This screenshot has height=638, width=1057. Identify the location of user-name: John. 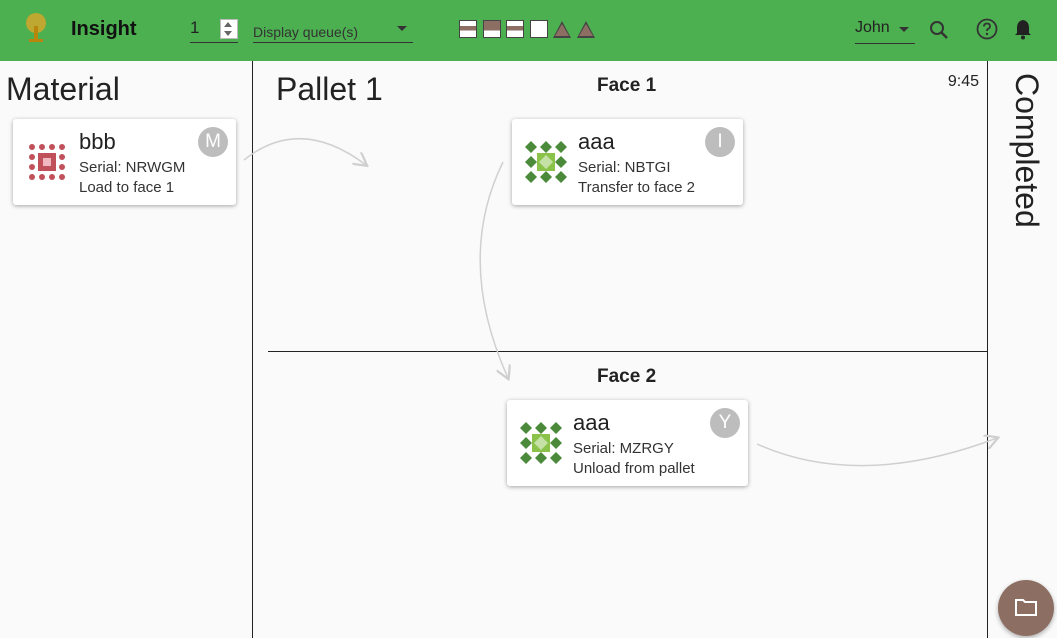
(872, 27).